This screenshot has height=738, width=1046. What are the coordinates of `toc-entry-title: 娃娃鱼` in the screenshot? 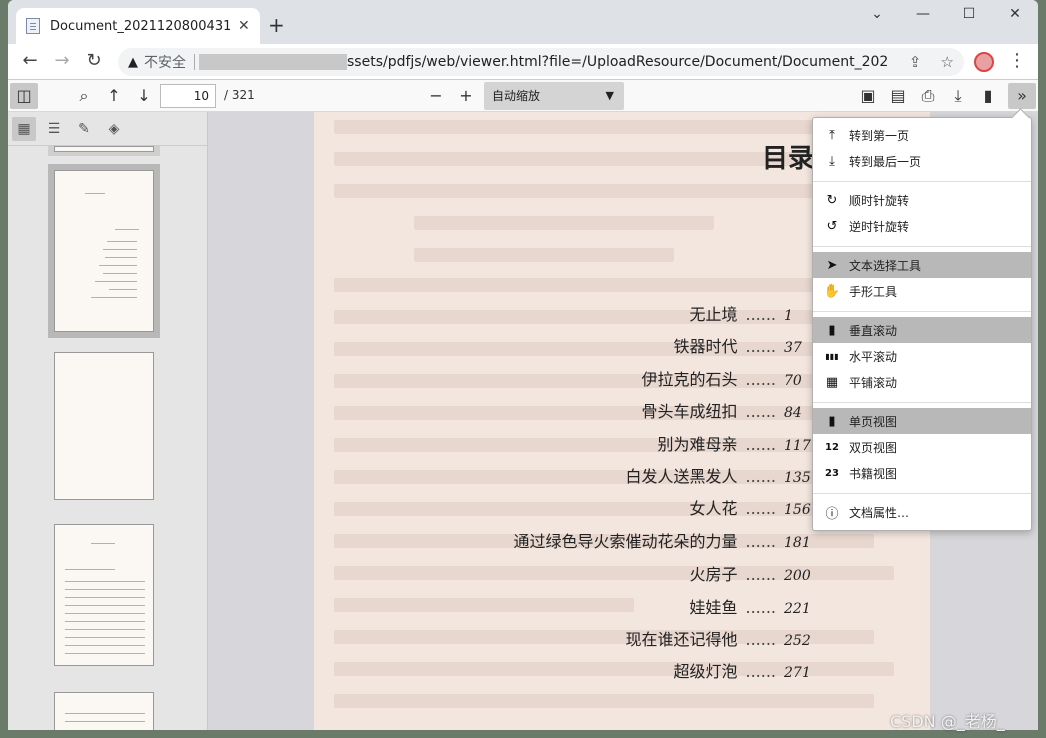 It's located at (713, 607).